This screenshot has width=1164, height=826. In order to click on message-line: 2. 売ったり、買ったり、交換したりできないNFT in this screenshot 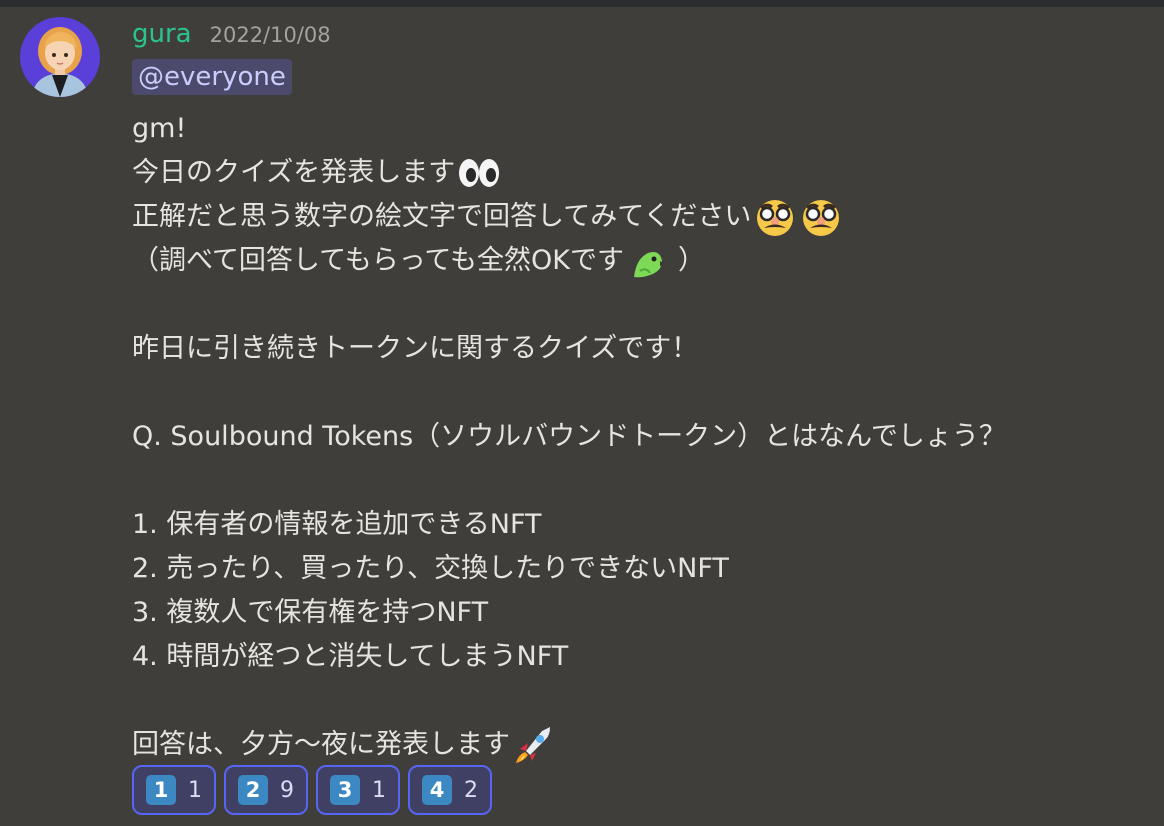, I will do `click(642, 569)`.